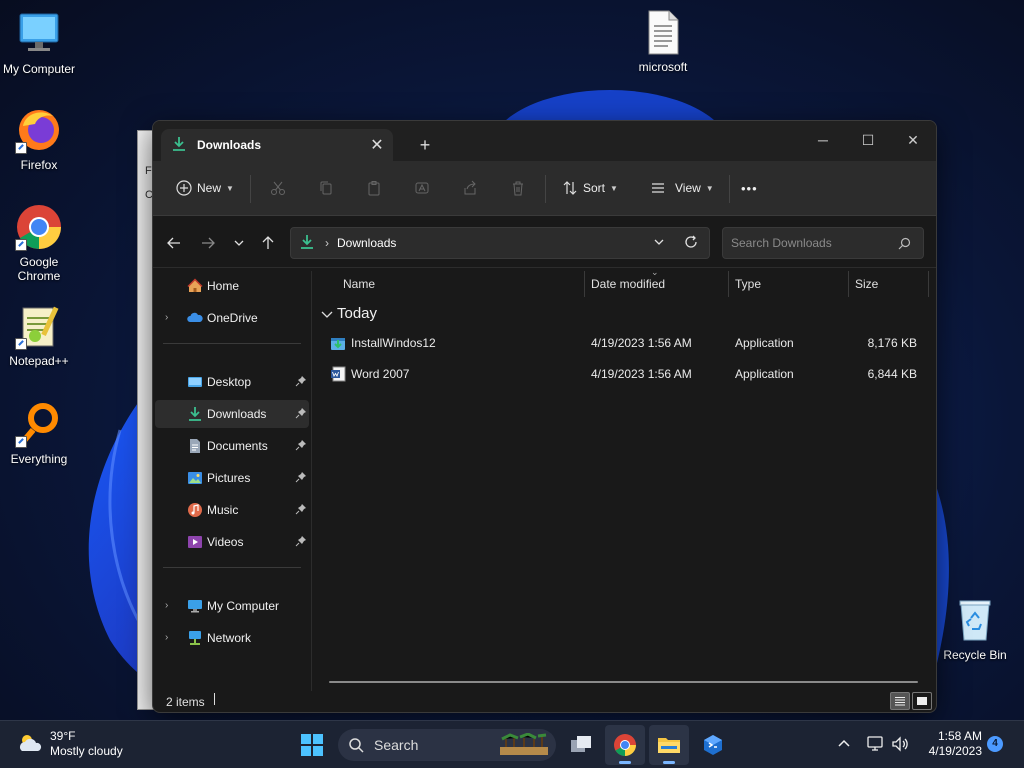  I want to click on details-view-button, so click(900, 701).